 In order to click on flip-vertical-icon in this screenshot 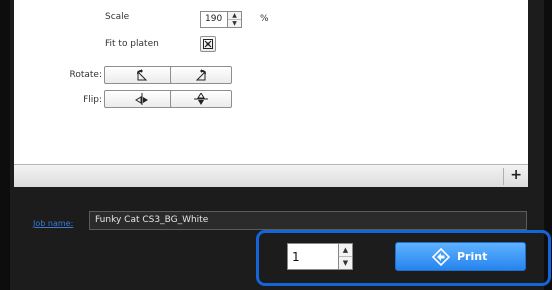, I will do `click(201, 99)`.